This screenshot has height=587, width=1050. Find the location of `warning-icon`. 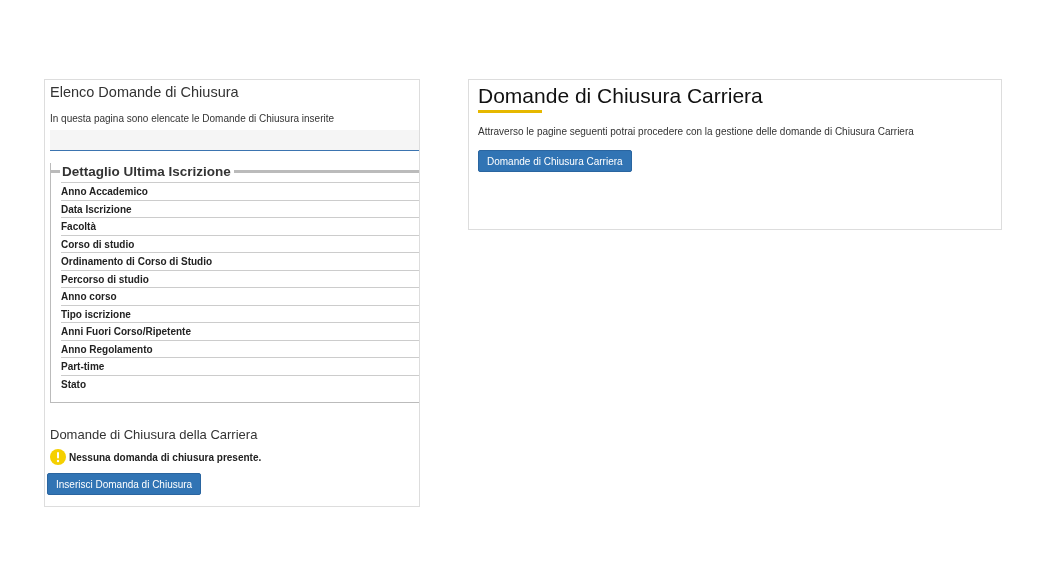

warning-icon is located at coordinates (58, 457).